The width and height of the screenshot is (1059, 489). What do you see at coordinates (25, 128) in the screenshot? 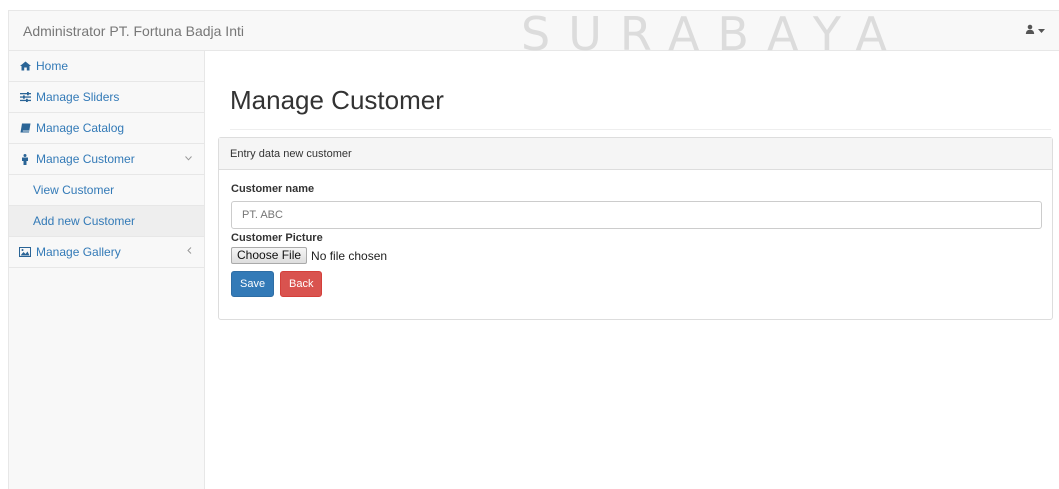
I see `book-icon` at bounding box center [25, 128].